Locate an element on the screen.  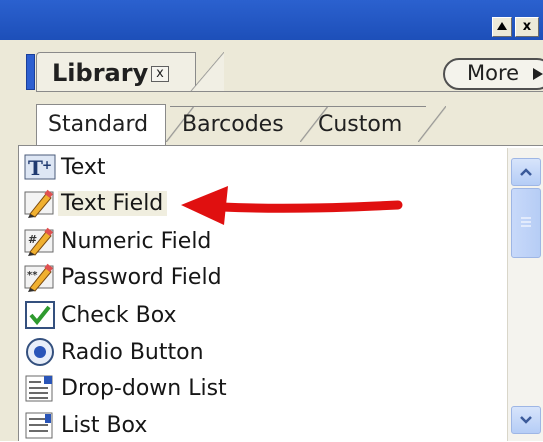
red-arrow-annotation is located at coordinates (292, 205).